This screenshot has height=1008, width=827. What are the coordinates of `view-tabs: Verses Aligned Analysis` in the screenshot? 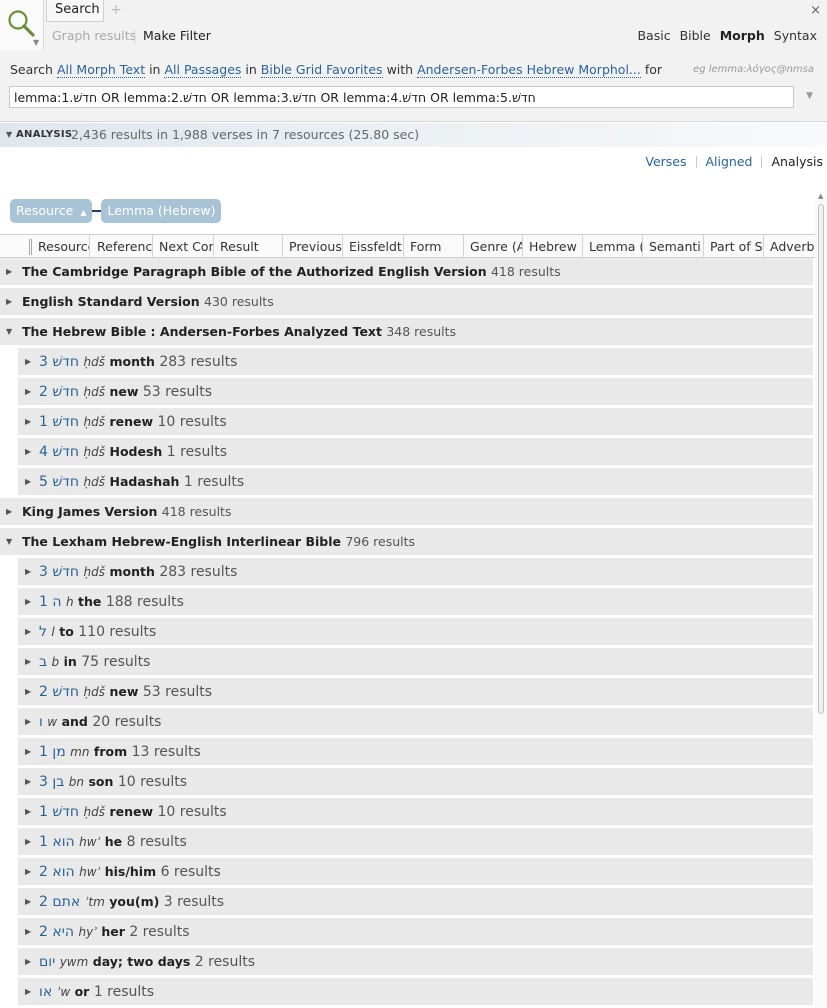 It's located at (734, 161).